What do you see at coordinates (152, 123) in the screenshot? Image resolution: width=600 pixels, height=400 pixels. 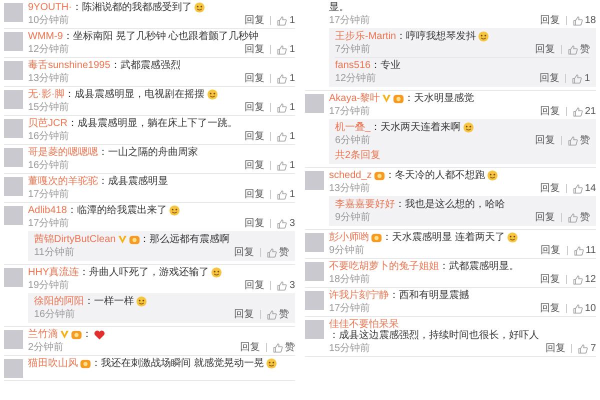 I see `comment-text: ：成县震感明显，躺在床上下了一跳。` at bounding box center [152, 123].